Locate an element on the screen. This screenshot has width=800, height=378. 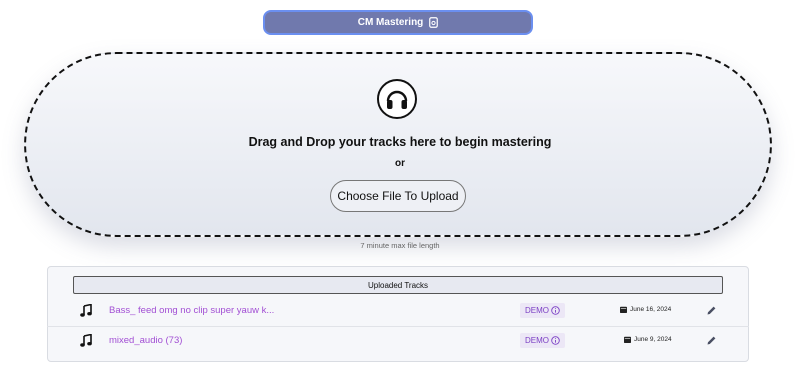
app-title-label: CM Mastering is located at coordinates (390, 22).